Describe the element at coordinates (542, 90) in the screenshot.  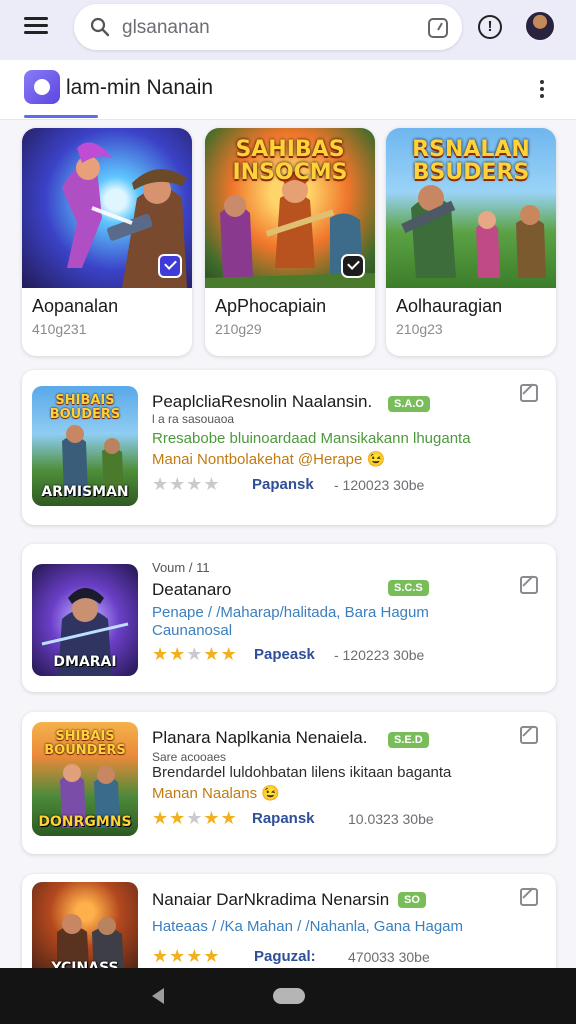
I see `more-options-icon` at that location.